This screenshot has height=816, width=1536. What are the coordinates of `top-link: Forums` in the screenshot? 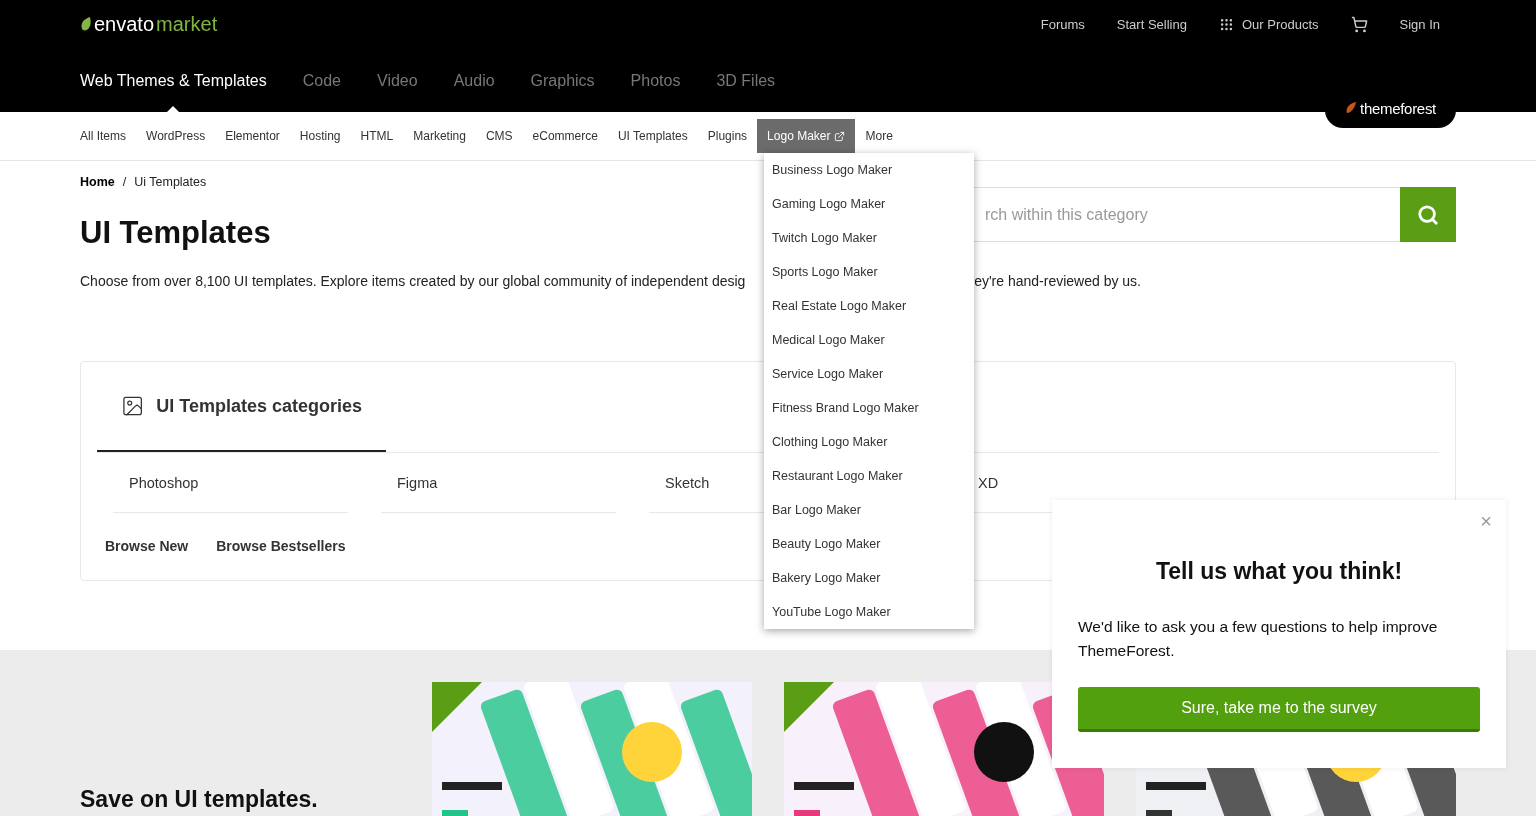 It's located at (1062, 24).